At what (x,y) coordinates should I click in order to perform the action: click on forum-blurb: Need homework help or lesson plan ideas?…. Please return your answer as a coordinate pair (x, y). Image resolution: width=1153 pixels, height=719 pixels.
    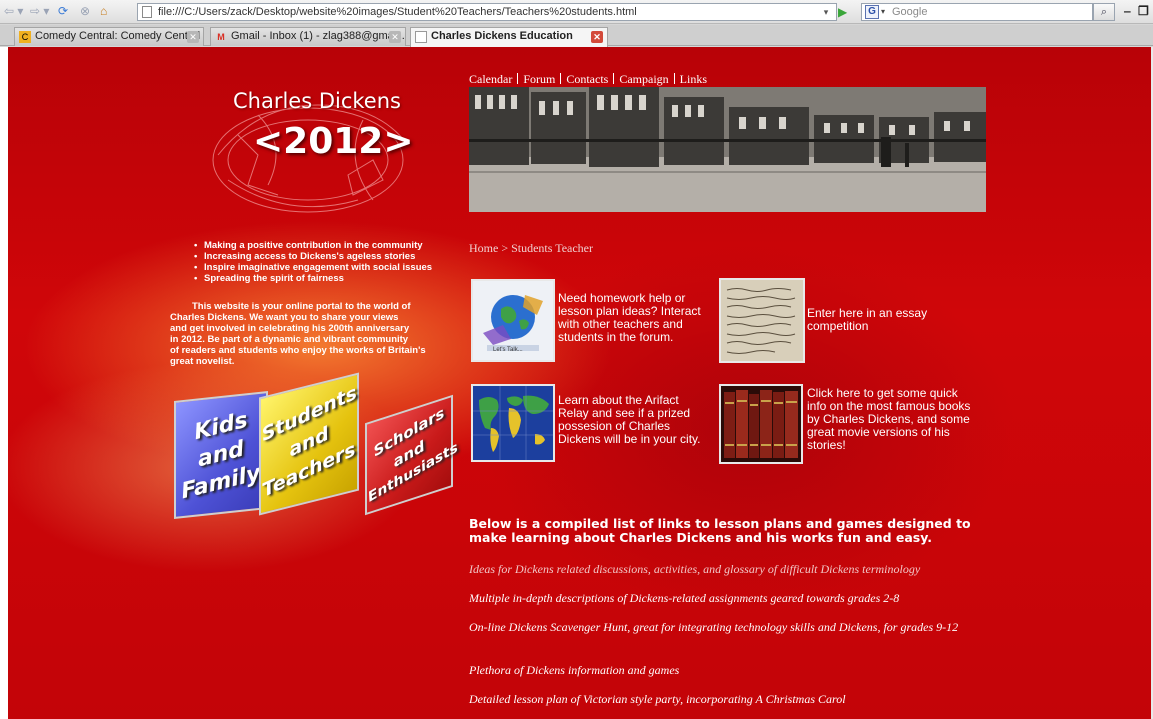
    Looking at the image, I should click on (633, 318).